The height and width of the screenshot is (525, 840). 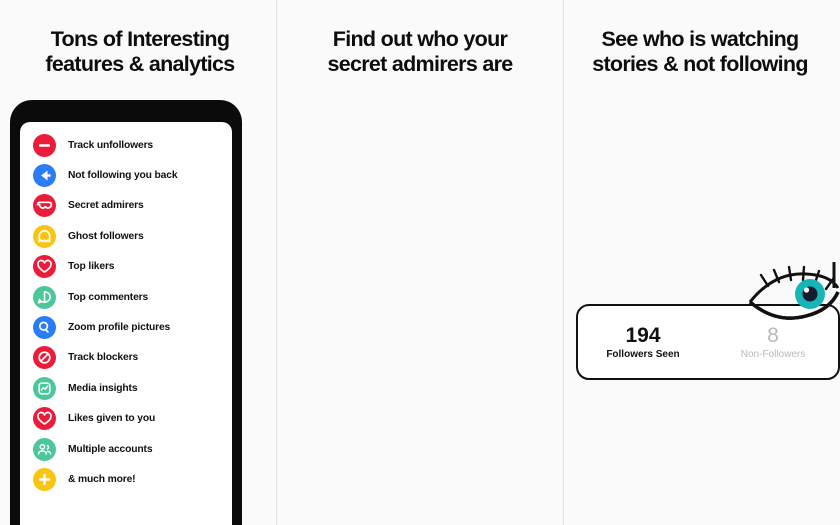 I want to click on feature-row-much-more: & much more!, so click(x=126, y=479).